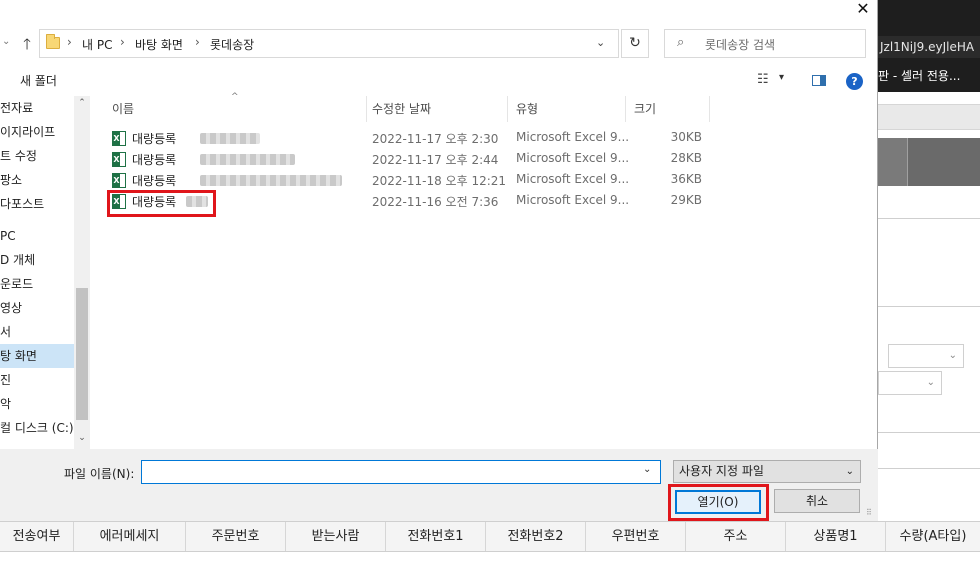  What do you see at coordinates (37, 132) in the screenshot?
I see `sidebar-item: 이지라이프` at bounding box center [37, 132].